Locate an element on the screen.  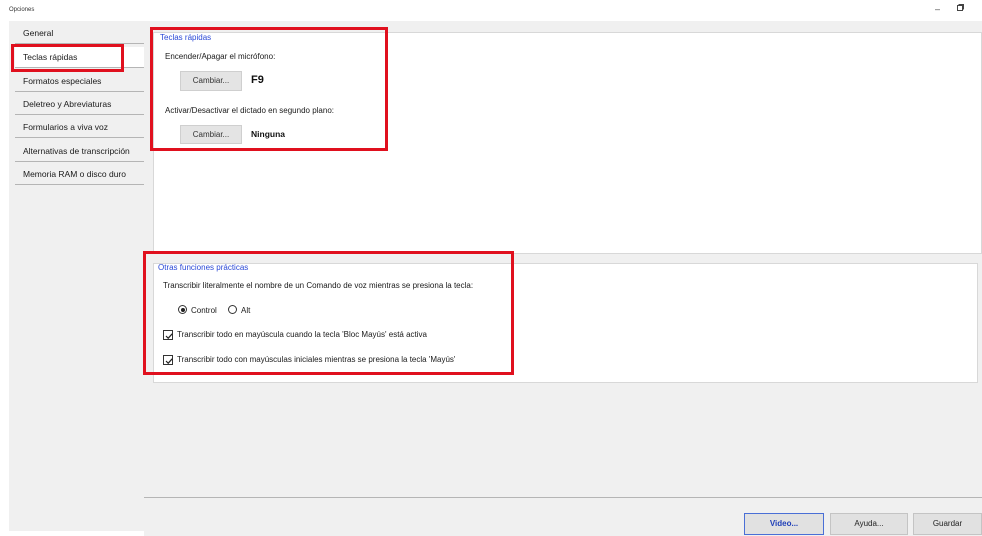
sidebar-item-label: Alternativas de transcripción is located at coordinates (76, 151).